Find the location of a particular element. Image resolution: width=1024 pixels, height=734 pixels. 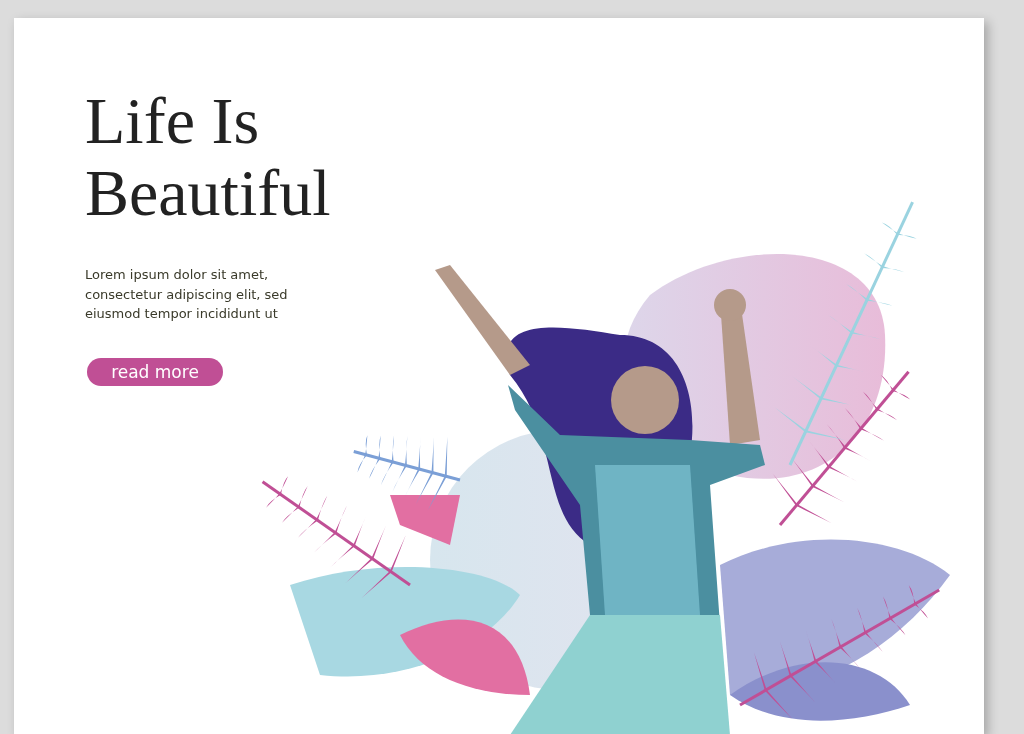

hero-title: Life Is Beautiful is located at coordinates (208, 157).